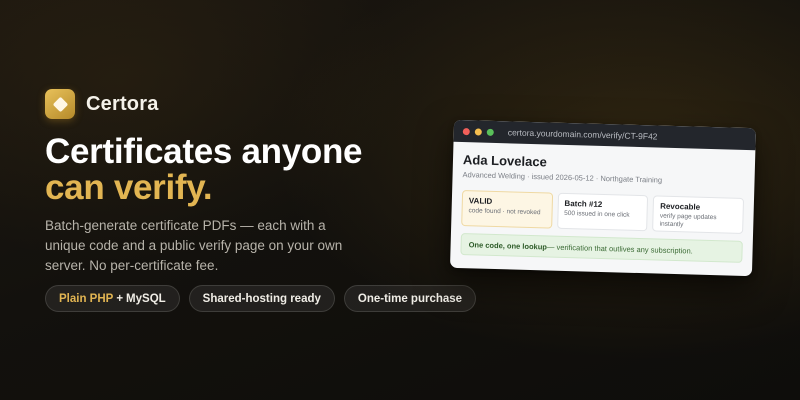 The height and width of the screenshot is (400, 800). Describe the element at coordinates (86, 298) in the screenshot. I see `pill-tech-accent: Plain PHP` at that location.